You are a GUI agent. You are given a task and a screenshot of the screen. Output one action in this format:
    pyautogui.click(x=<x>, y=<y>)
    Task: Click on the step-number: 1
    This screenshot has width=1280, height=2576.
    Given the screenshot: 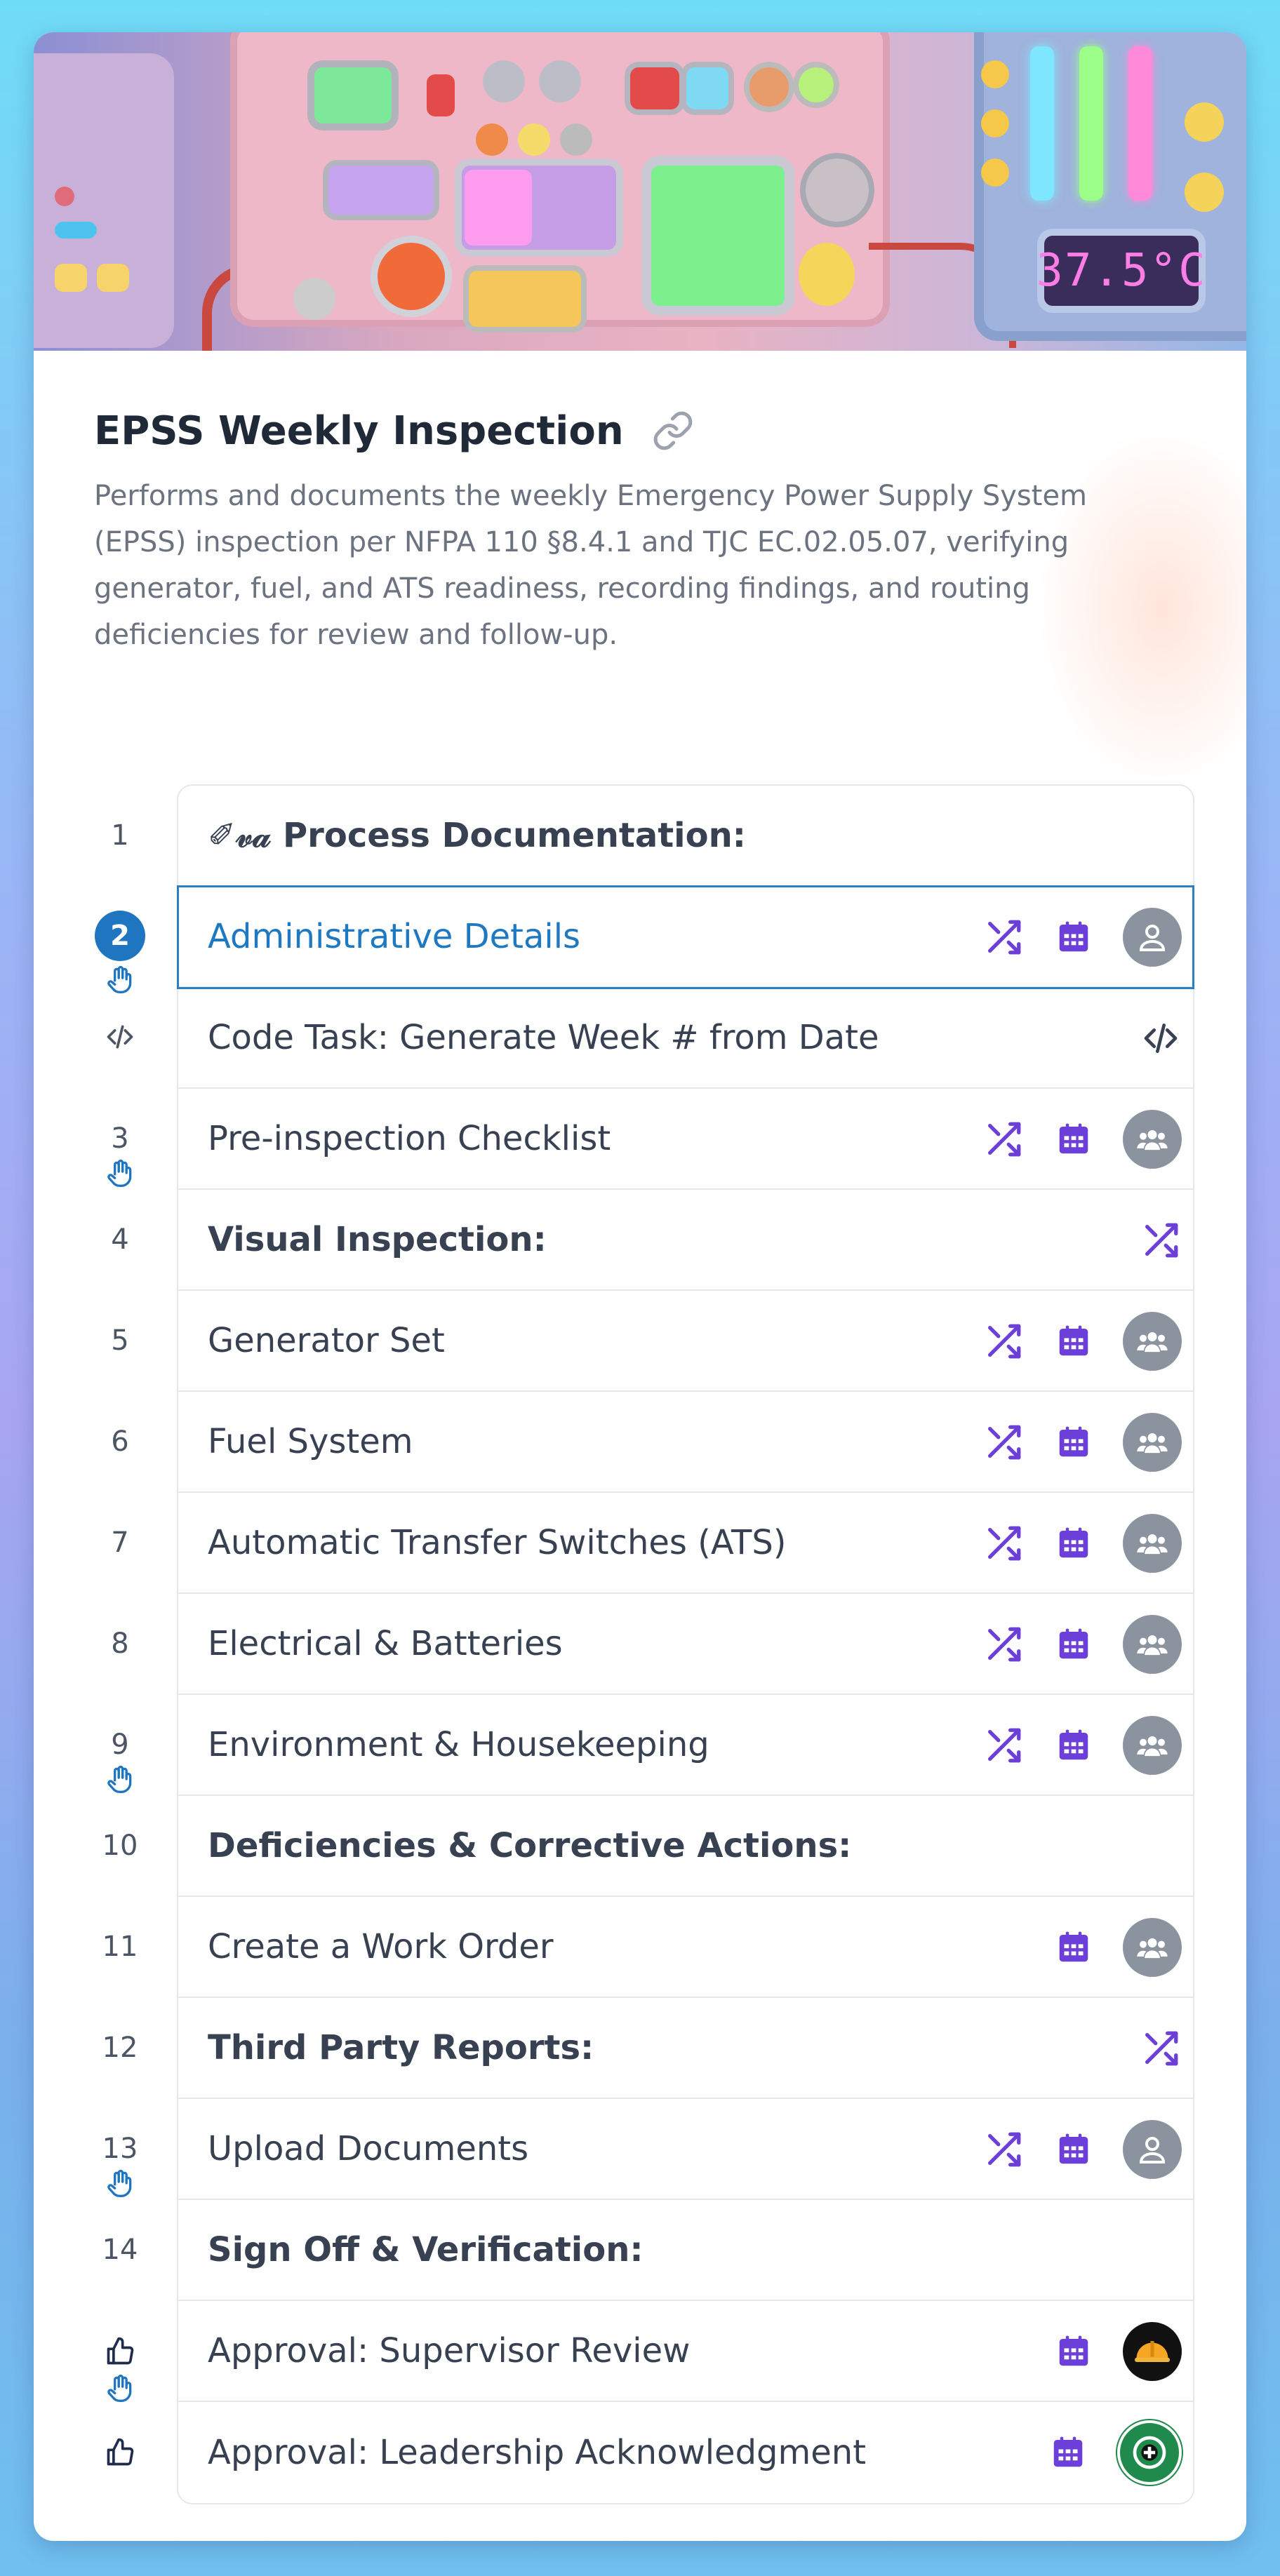 What is the action you would take?
    pyautogui.click(x=120, y=835)
    